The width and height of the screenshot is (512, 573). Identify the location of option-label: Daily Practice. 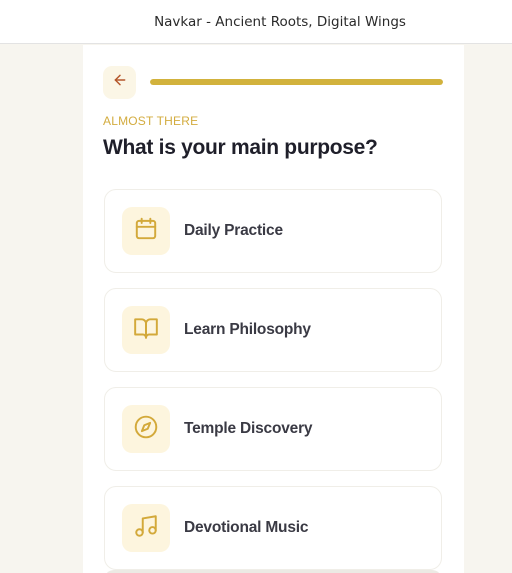
(233, 230).